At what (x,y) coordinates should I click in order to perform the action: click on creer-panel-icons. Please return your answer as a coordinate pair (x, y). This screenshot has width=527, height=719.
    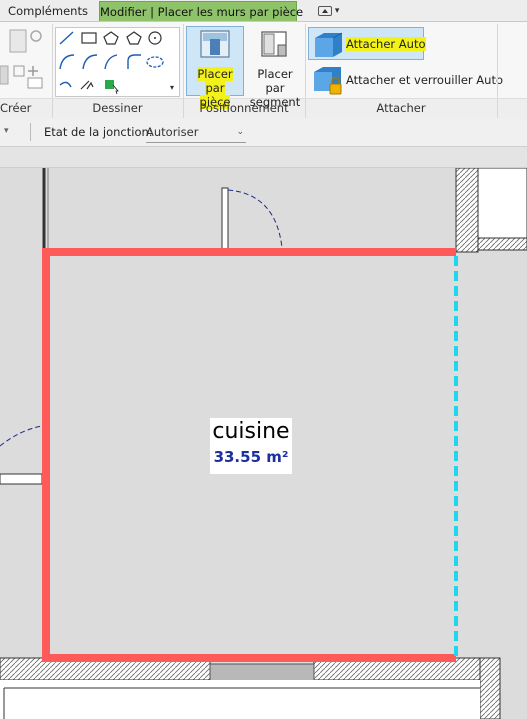
    Looking at the image, I should click on (25, 61).